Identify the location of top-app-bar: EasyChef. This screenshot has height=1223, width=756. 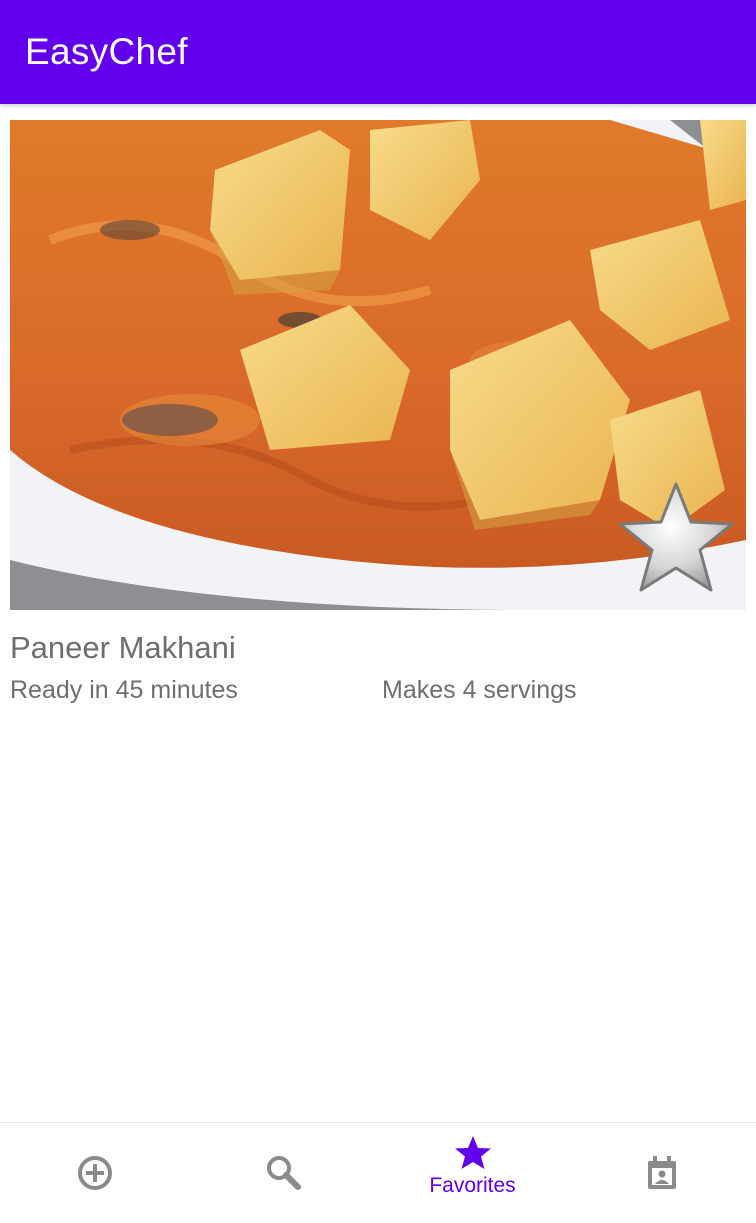
(378, 52).